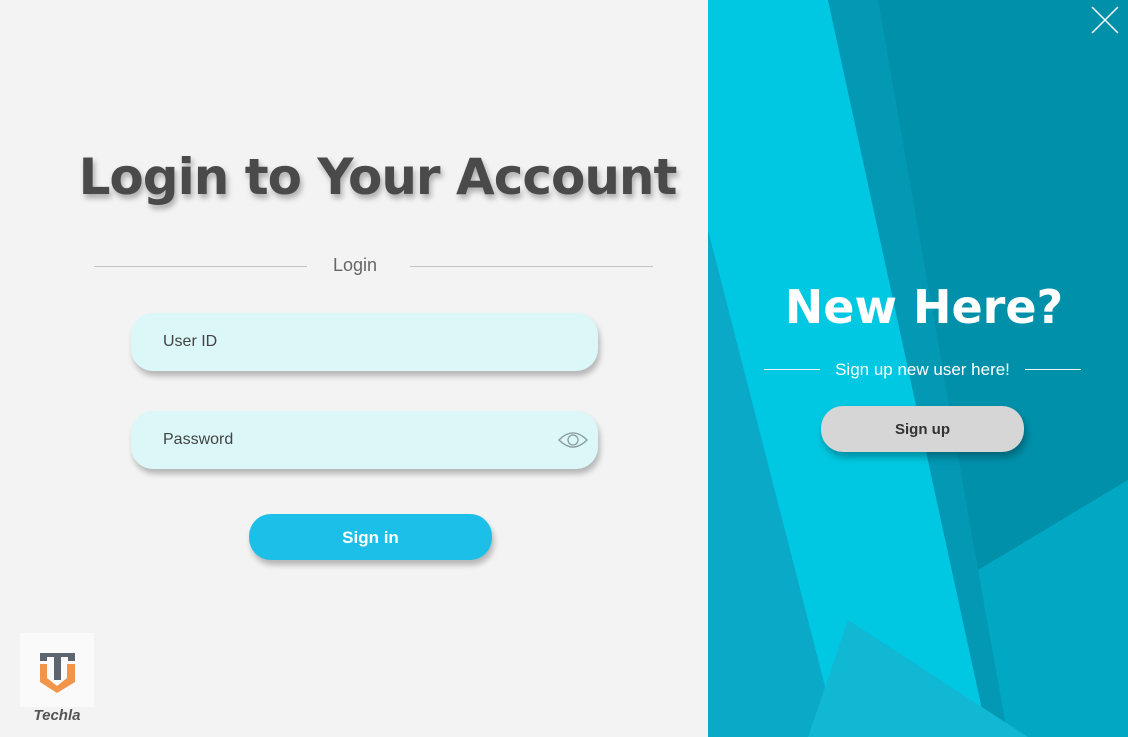 The image size is (1128, 737). Describe the element at coordinates (378, 177) in the screenshot. I see `page-title: Login to Your Account` at that location.